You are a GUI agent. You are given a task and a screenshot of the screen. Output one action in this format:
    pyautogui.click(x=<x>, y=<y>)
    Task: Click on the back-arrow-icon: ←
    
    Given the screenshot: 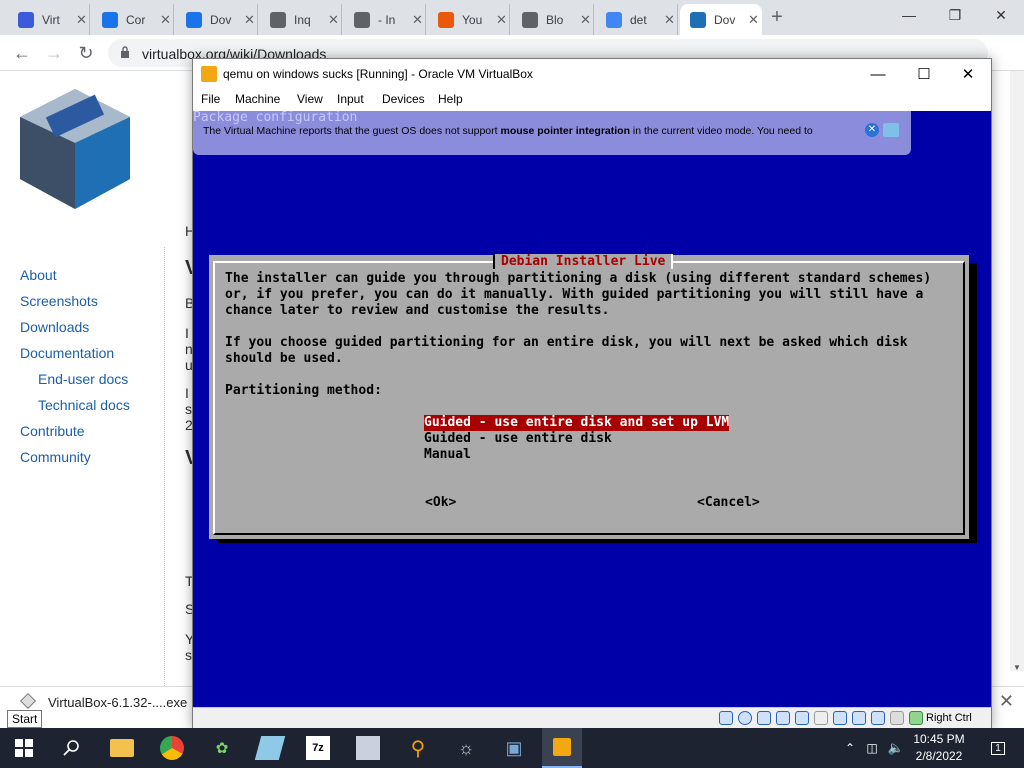 What is the action you would take?
    pyautogui.click(x=22, y=53)
    